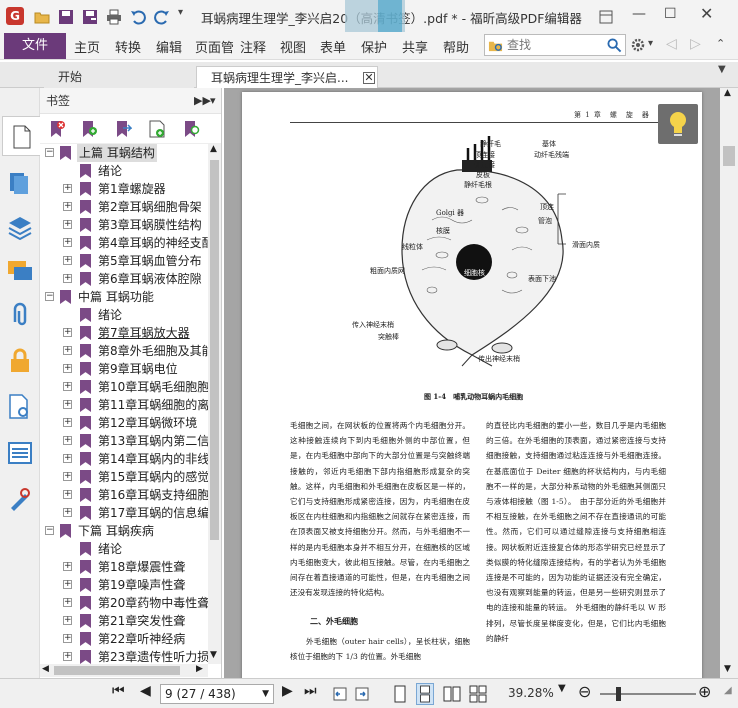 The image size is (738, 708). What do you see at coordinates (425, 694) in the screenshot?
I see `continuous-view-icon` at bounding box center [425, 694].